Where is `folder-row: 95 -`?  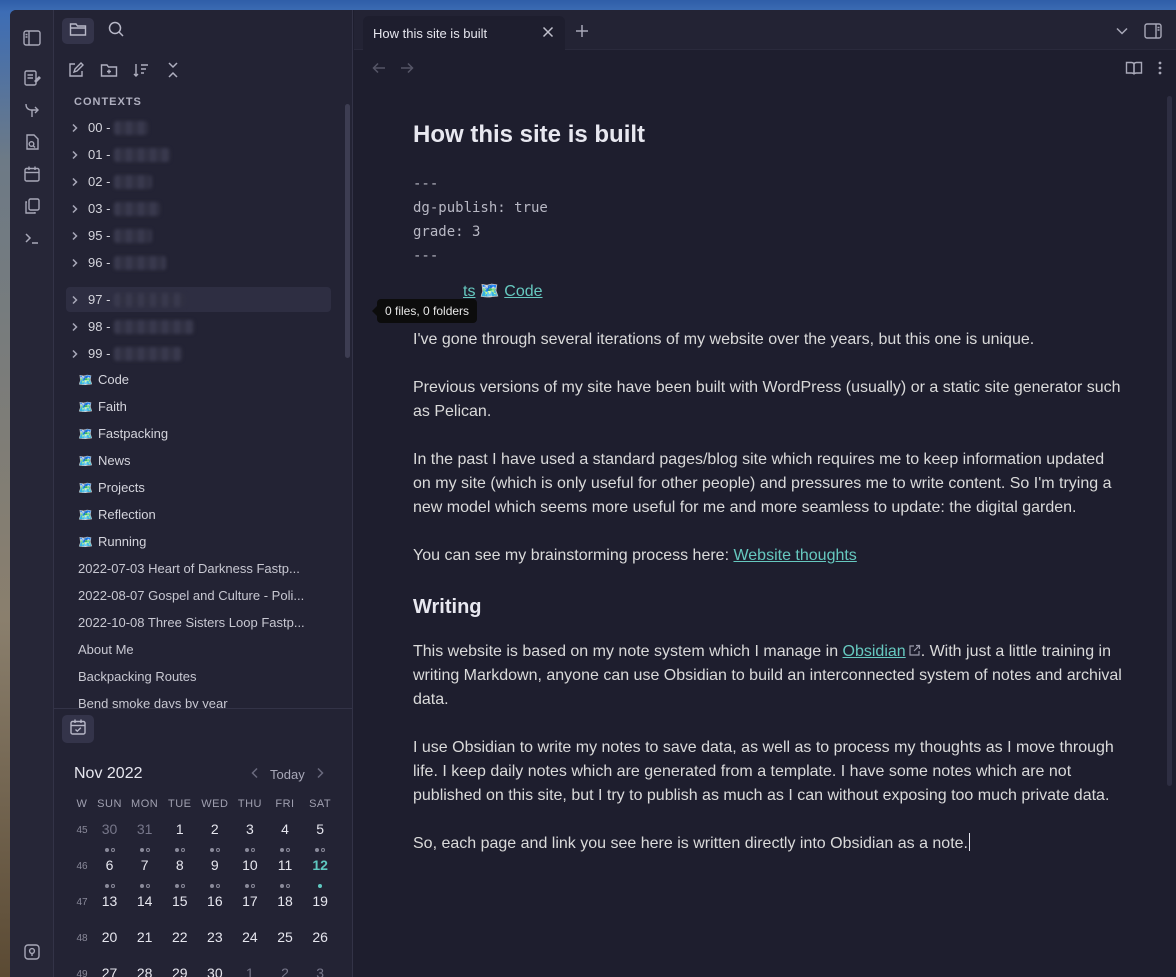
folder-row: 95 - is located at coordinates (198, 235).